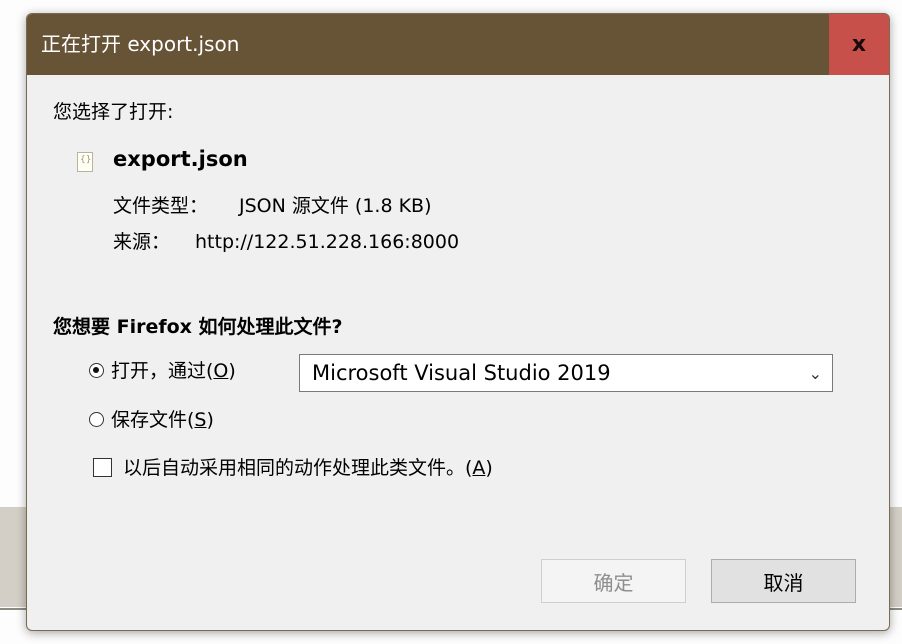 The height and width of the screenshot is (644, 902). I want to click on remember-choice-label: 以后自动采用相同的动作处理此类文件。(A), so click(308, 468).